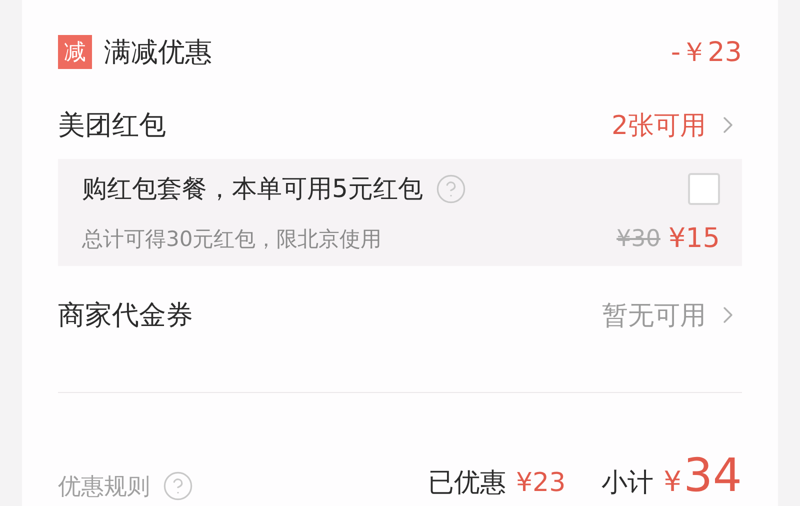 Image resolution: width=800 pixels, height=506 pixels. What do you see at coordinates (112, 126) in the screenshot?
I see `row-label: 美团红包` at bounding box center [112, 126].